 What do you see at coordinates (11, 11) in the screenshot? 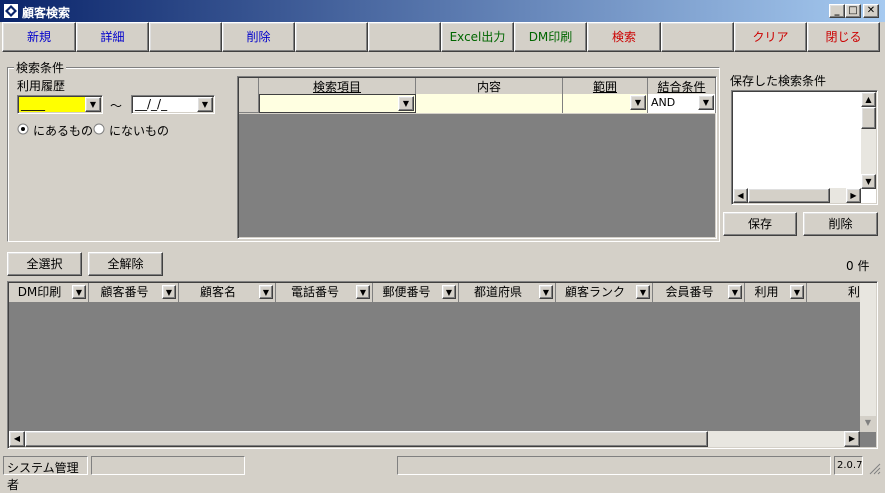
I see `app-icon` at bounding box center [11, 11].